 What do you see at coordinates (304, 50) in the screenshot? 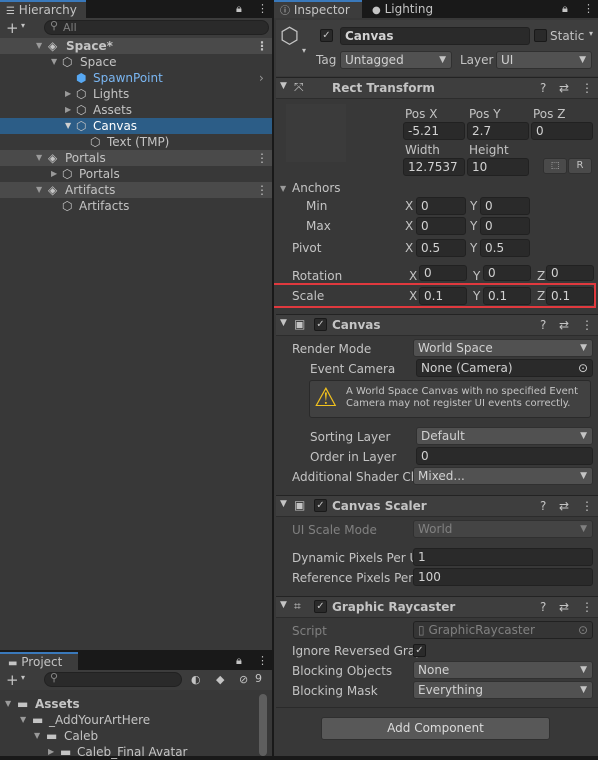
I see `icon-dropdown-arrow-icon: ▾` at bounding box center [304, 50].